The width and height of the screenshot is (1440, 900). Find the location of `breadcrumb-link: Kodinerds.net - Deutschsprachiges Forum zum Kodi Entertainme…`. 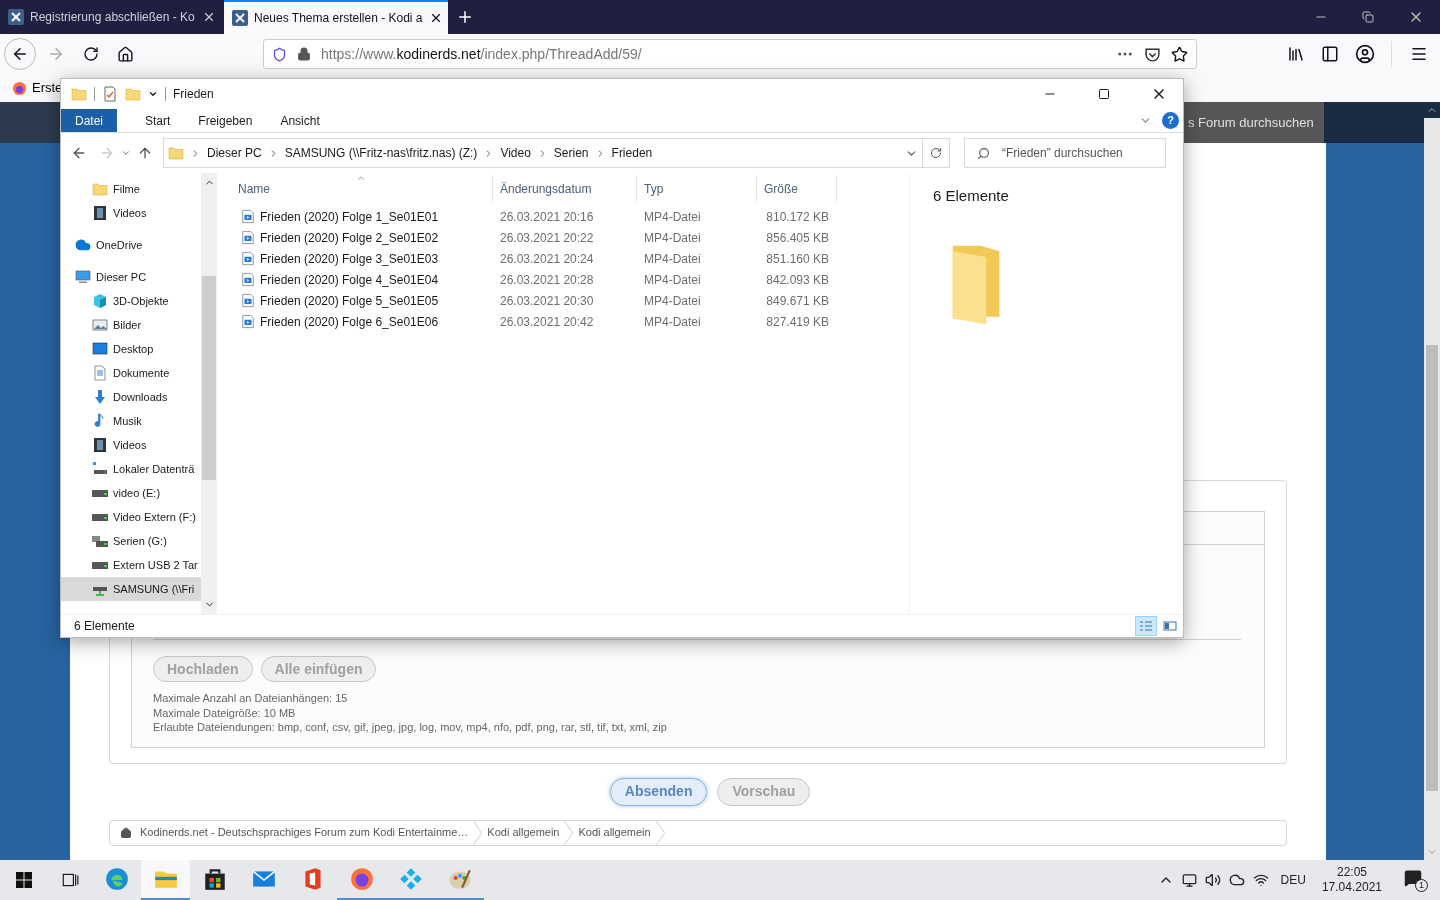

breadcrumb-link: Kodinerds.net - Deutschsprachiges Forum zum Kodi Entertainme… is located at coordinates (304, 832).